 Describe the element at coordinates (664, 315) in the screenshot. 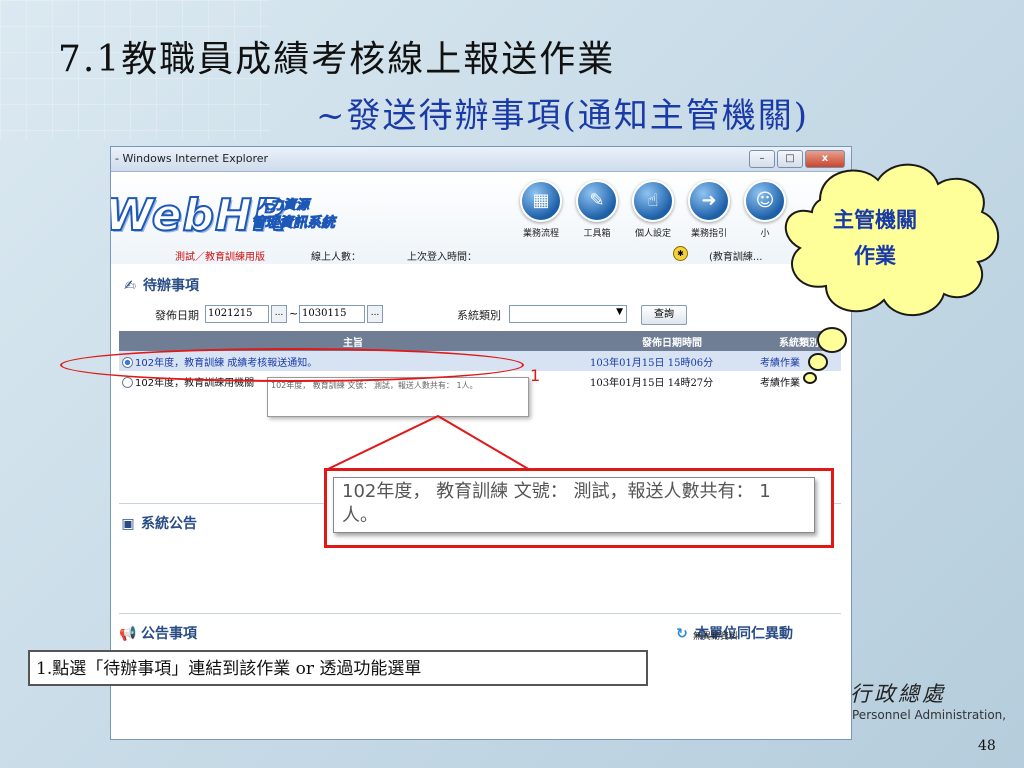

I see `query-button: 查詢` at that location.